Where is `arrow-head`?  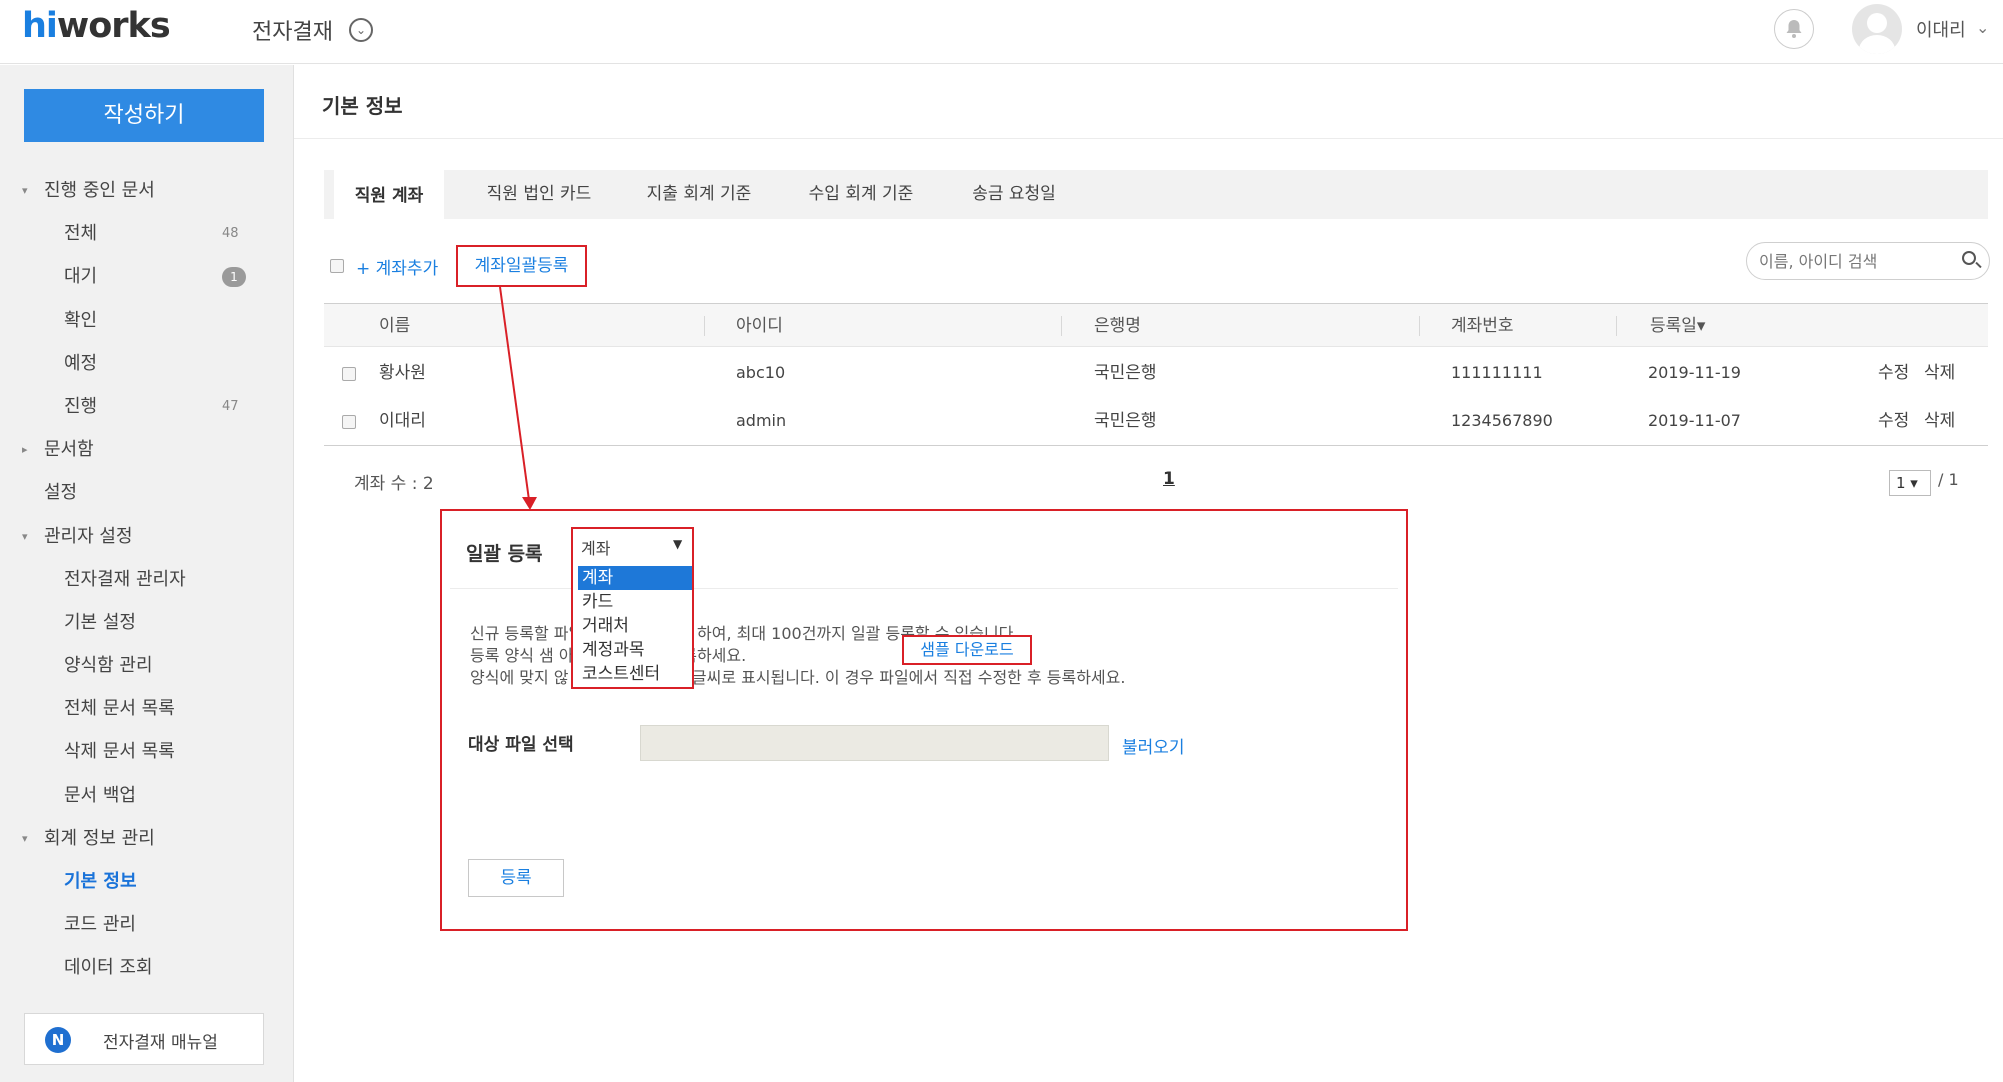 arrow-head is located at coordinates (529, 503).